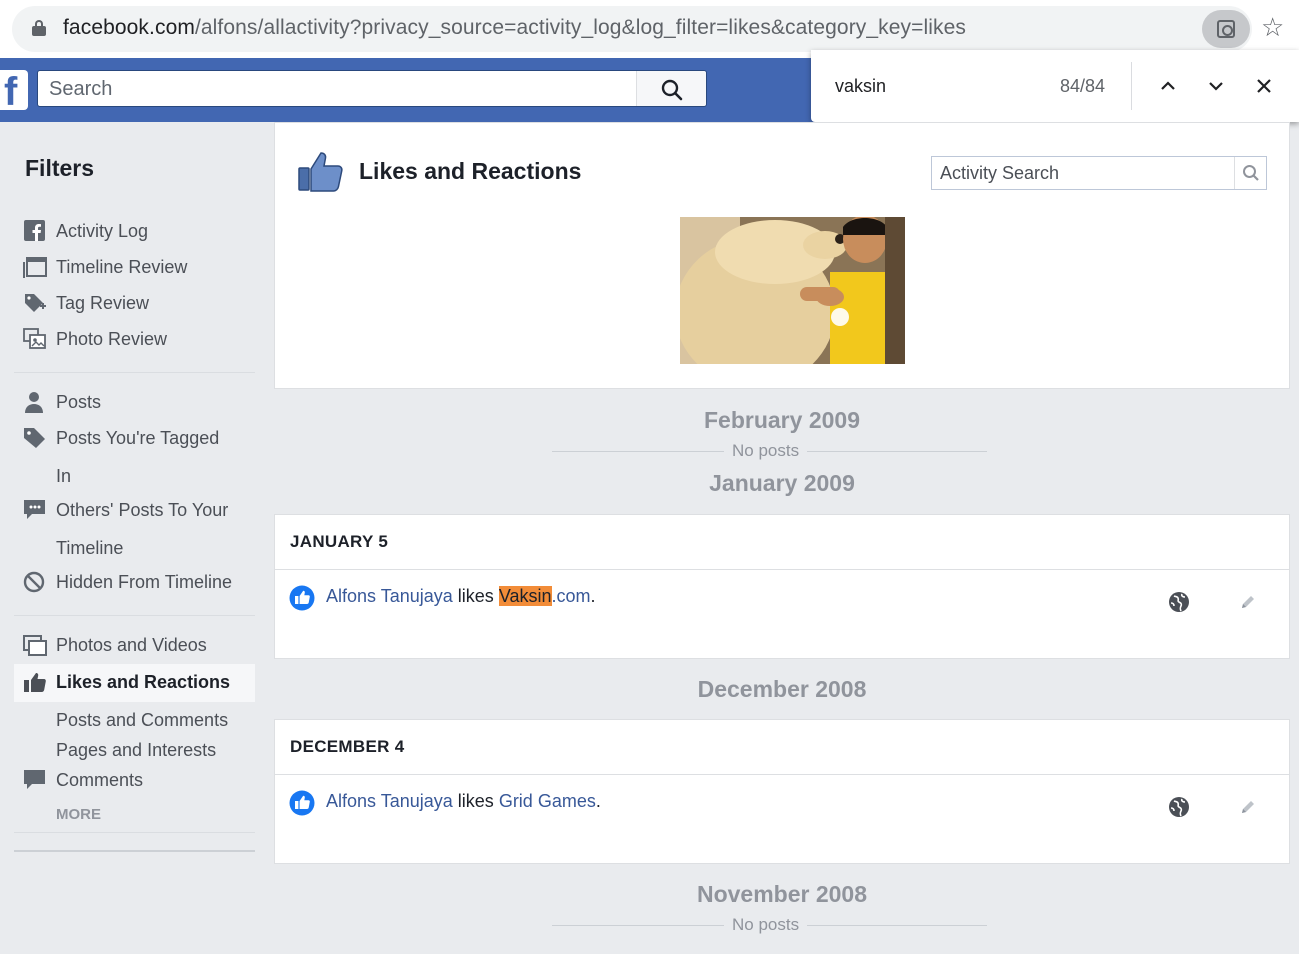 Image resolution: width=1299 pixels, height=954 pixels. I want to click on photo-activity-card, so click(782, 299).